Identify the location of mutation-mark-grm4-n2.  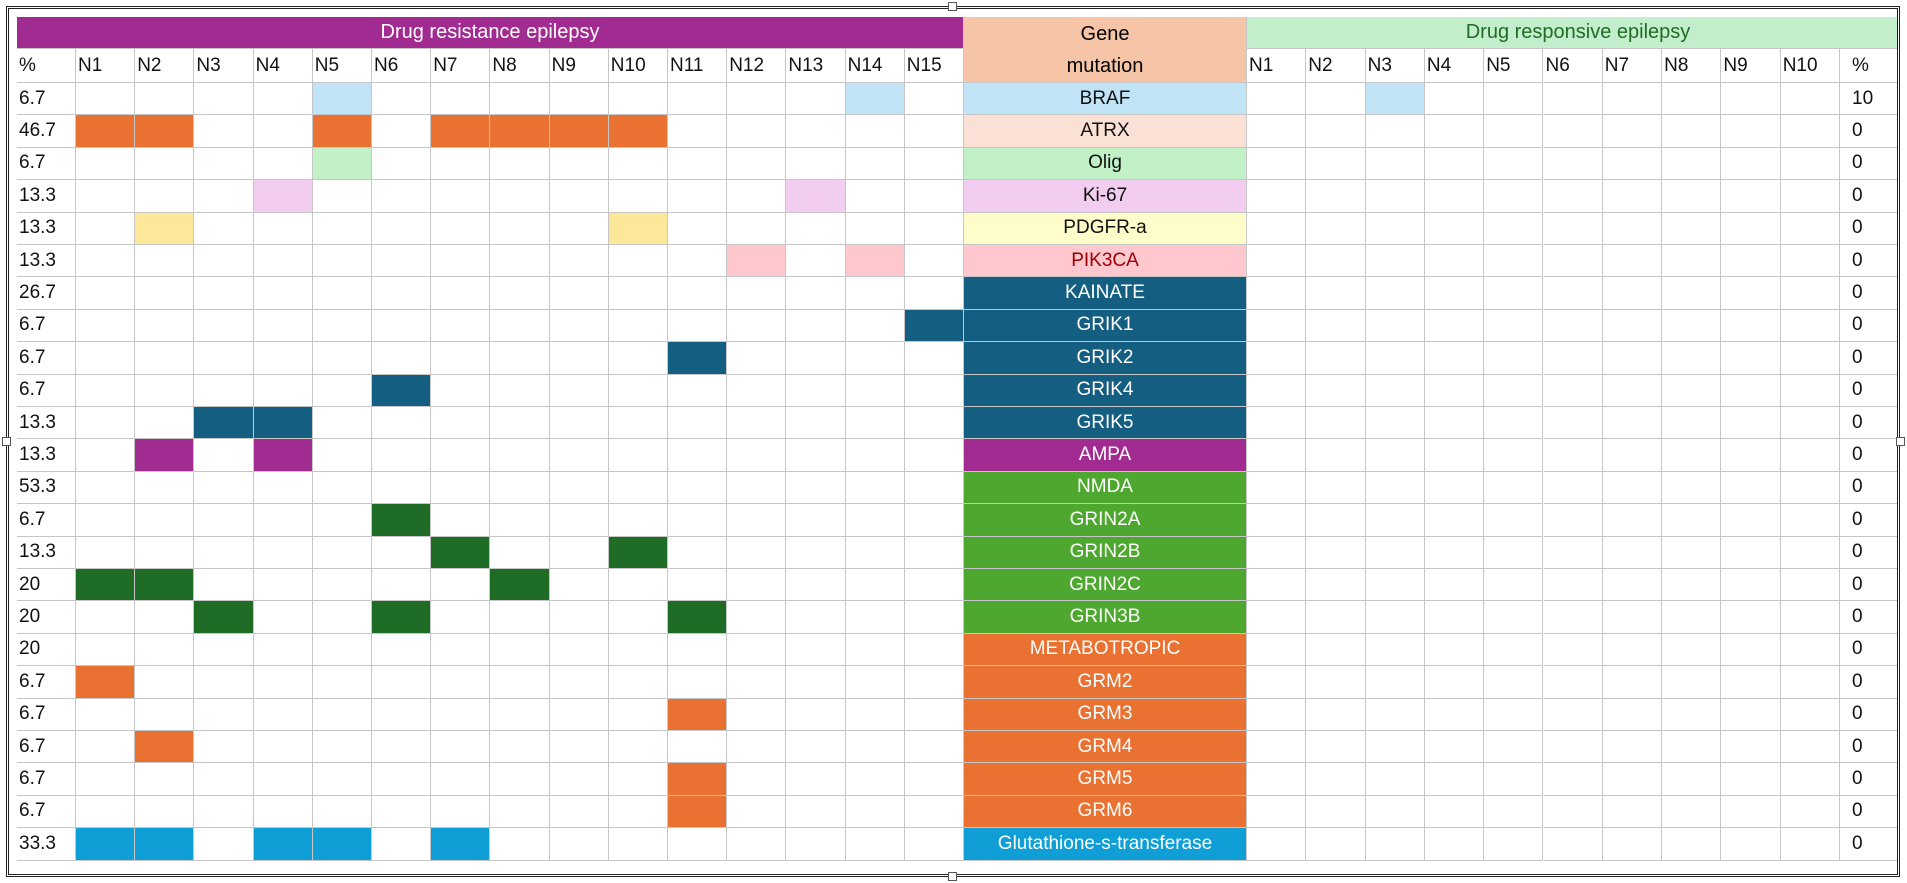
(165, 747).